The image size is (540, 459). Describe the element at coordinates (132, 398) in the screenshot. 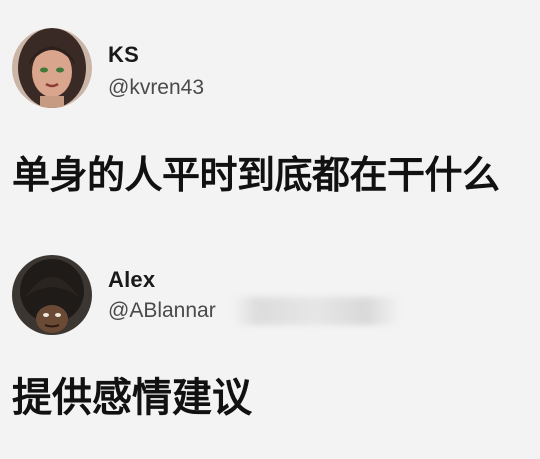

I see `tweet-text: 提供感情建议` at that location.